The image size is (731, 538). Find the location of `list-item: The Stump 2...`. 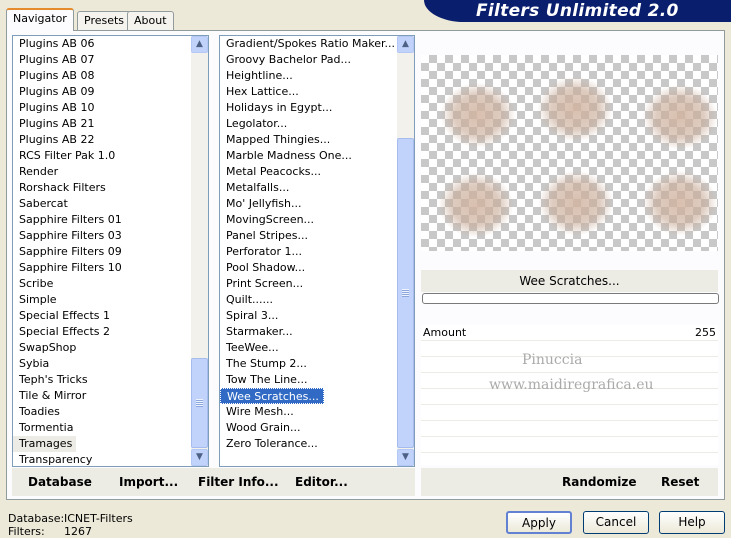

list-item: The Stump 2... is located at coordinates (308, 364).